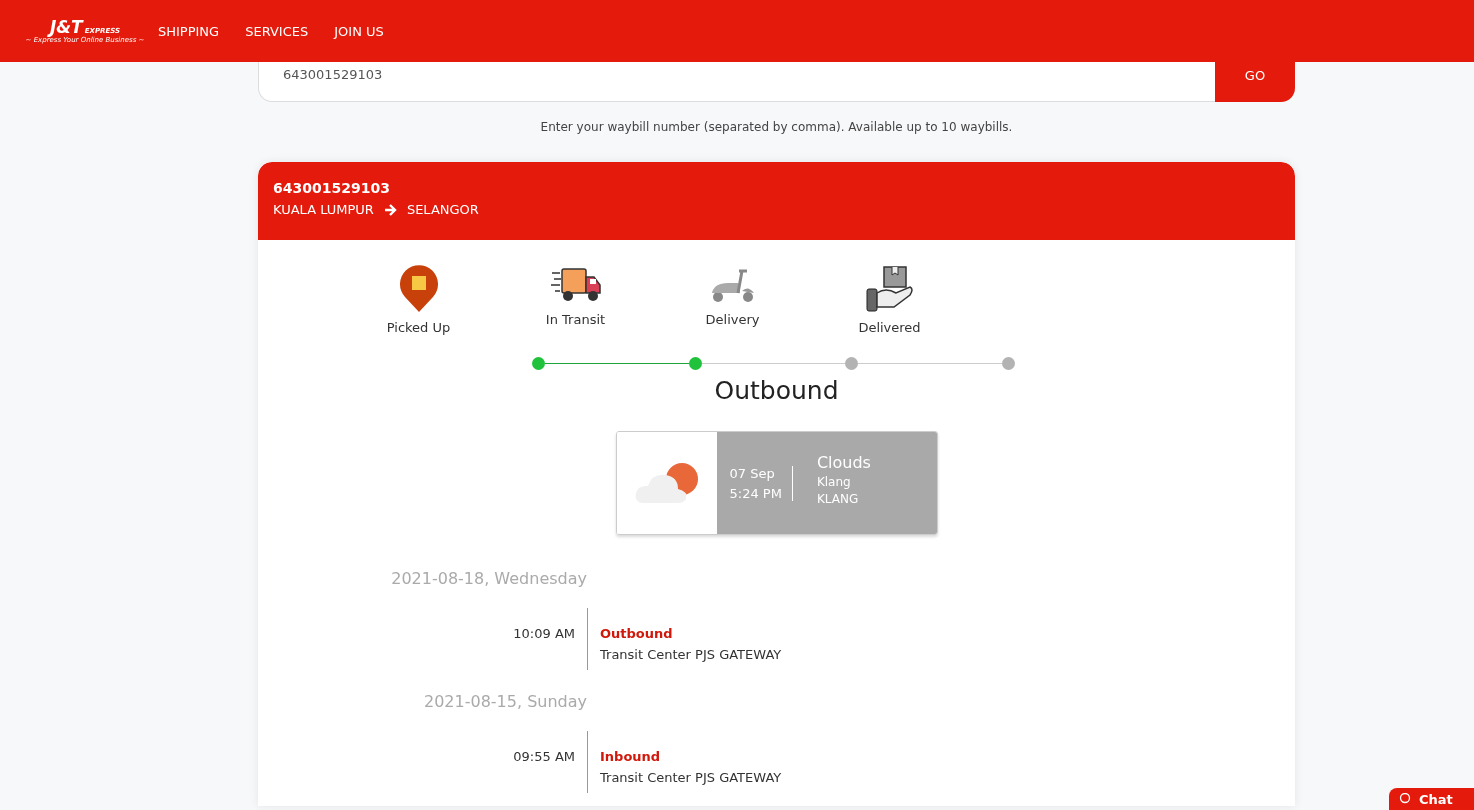 The width and height of the screenshot is (1474, 810). What do you see at coordinates (189, 31) in the screenshot?
I see `nav-link: SHIPPING` at bounding box center [189, 31].